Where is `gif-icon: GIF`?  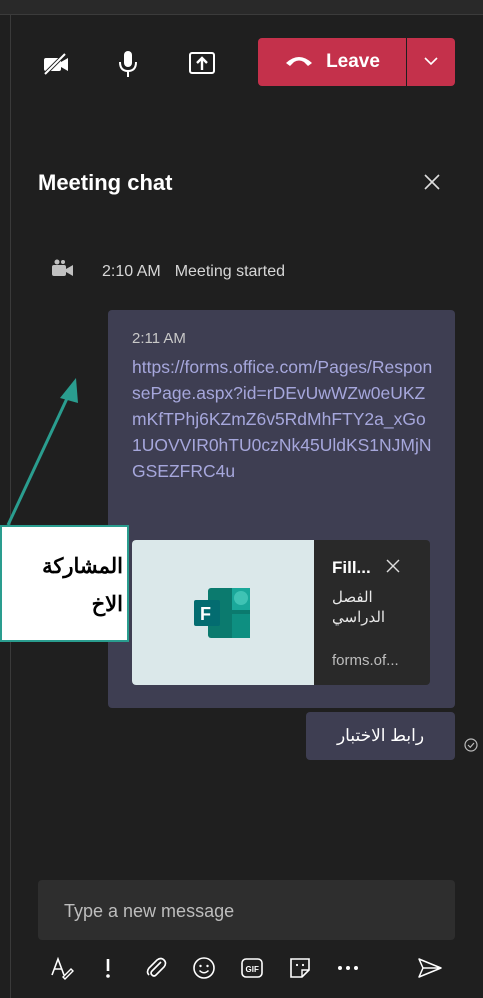 gif-icon: GIF is located at coordinates (252, 968).